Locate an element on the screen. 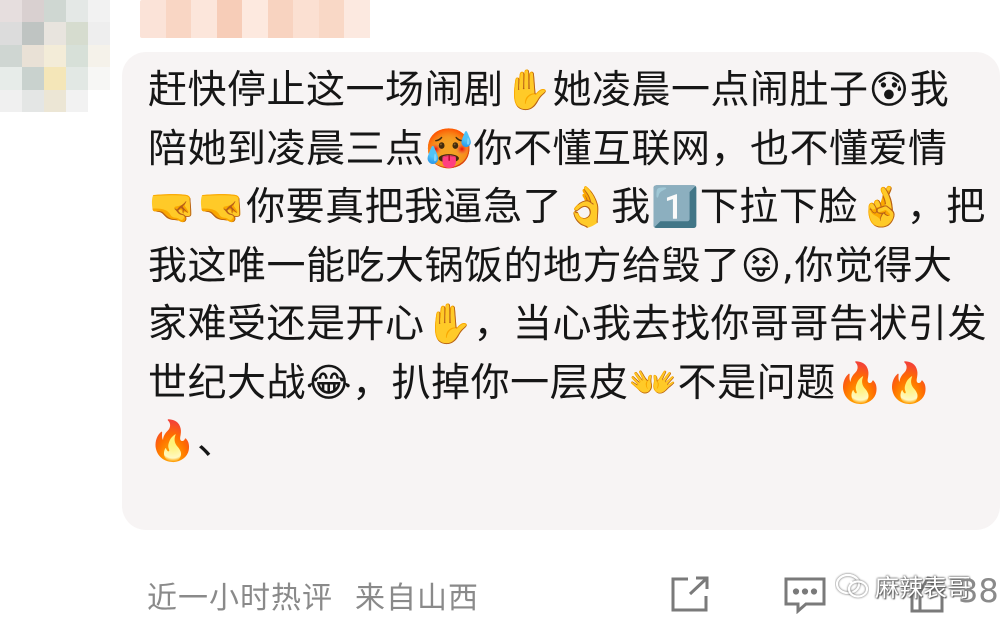 This screenshot has width=1005, height=625. like-count: 38 is located at coordinates (978, 591).